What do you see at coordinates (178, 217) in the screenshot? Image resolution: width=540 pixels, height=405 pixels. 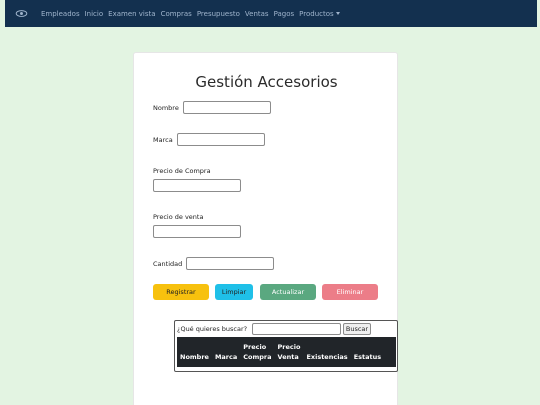 I see `precio-venta-label: Precio de venta` at bounding box center [178, 217].